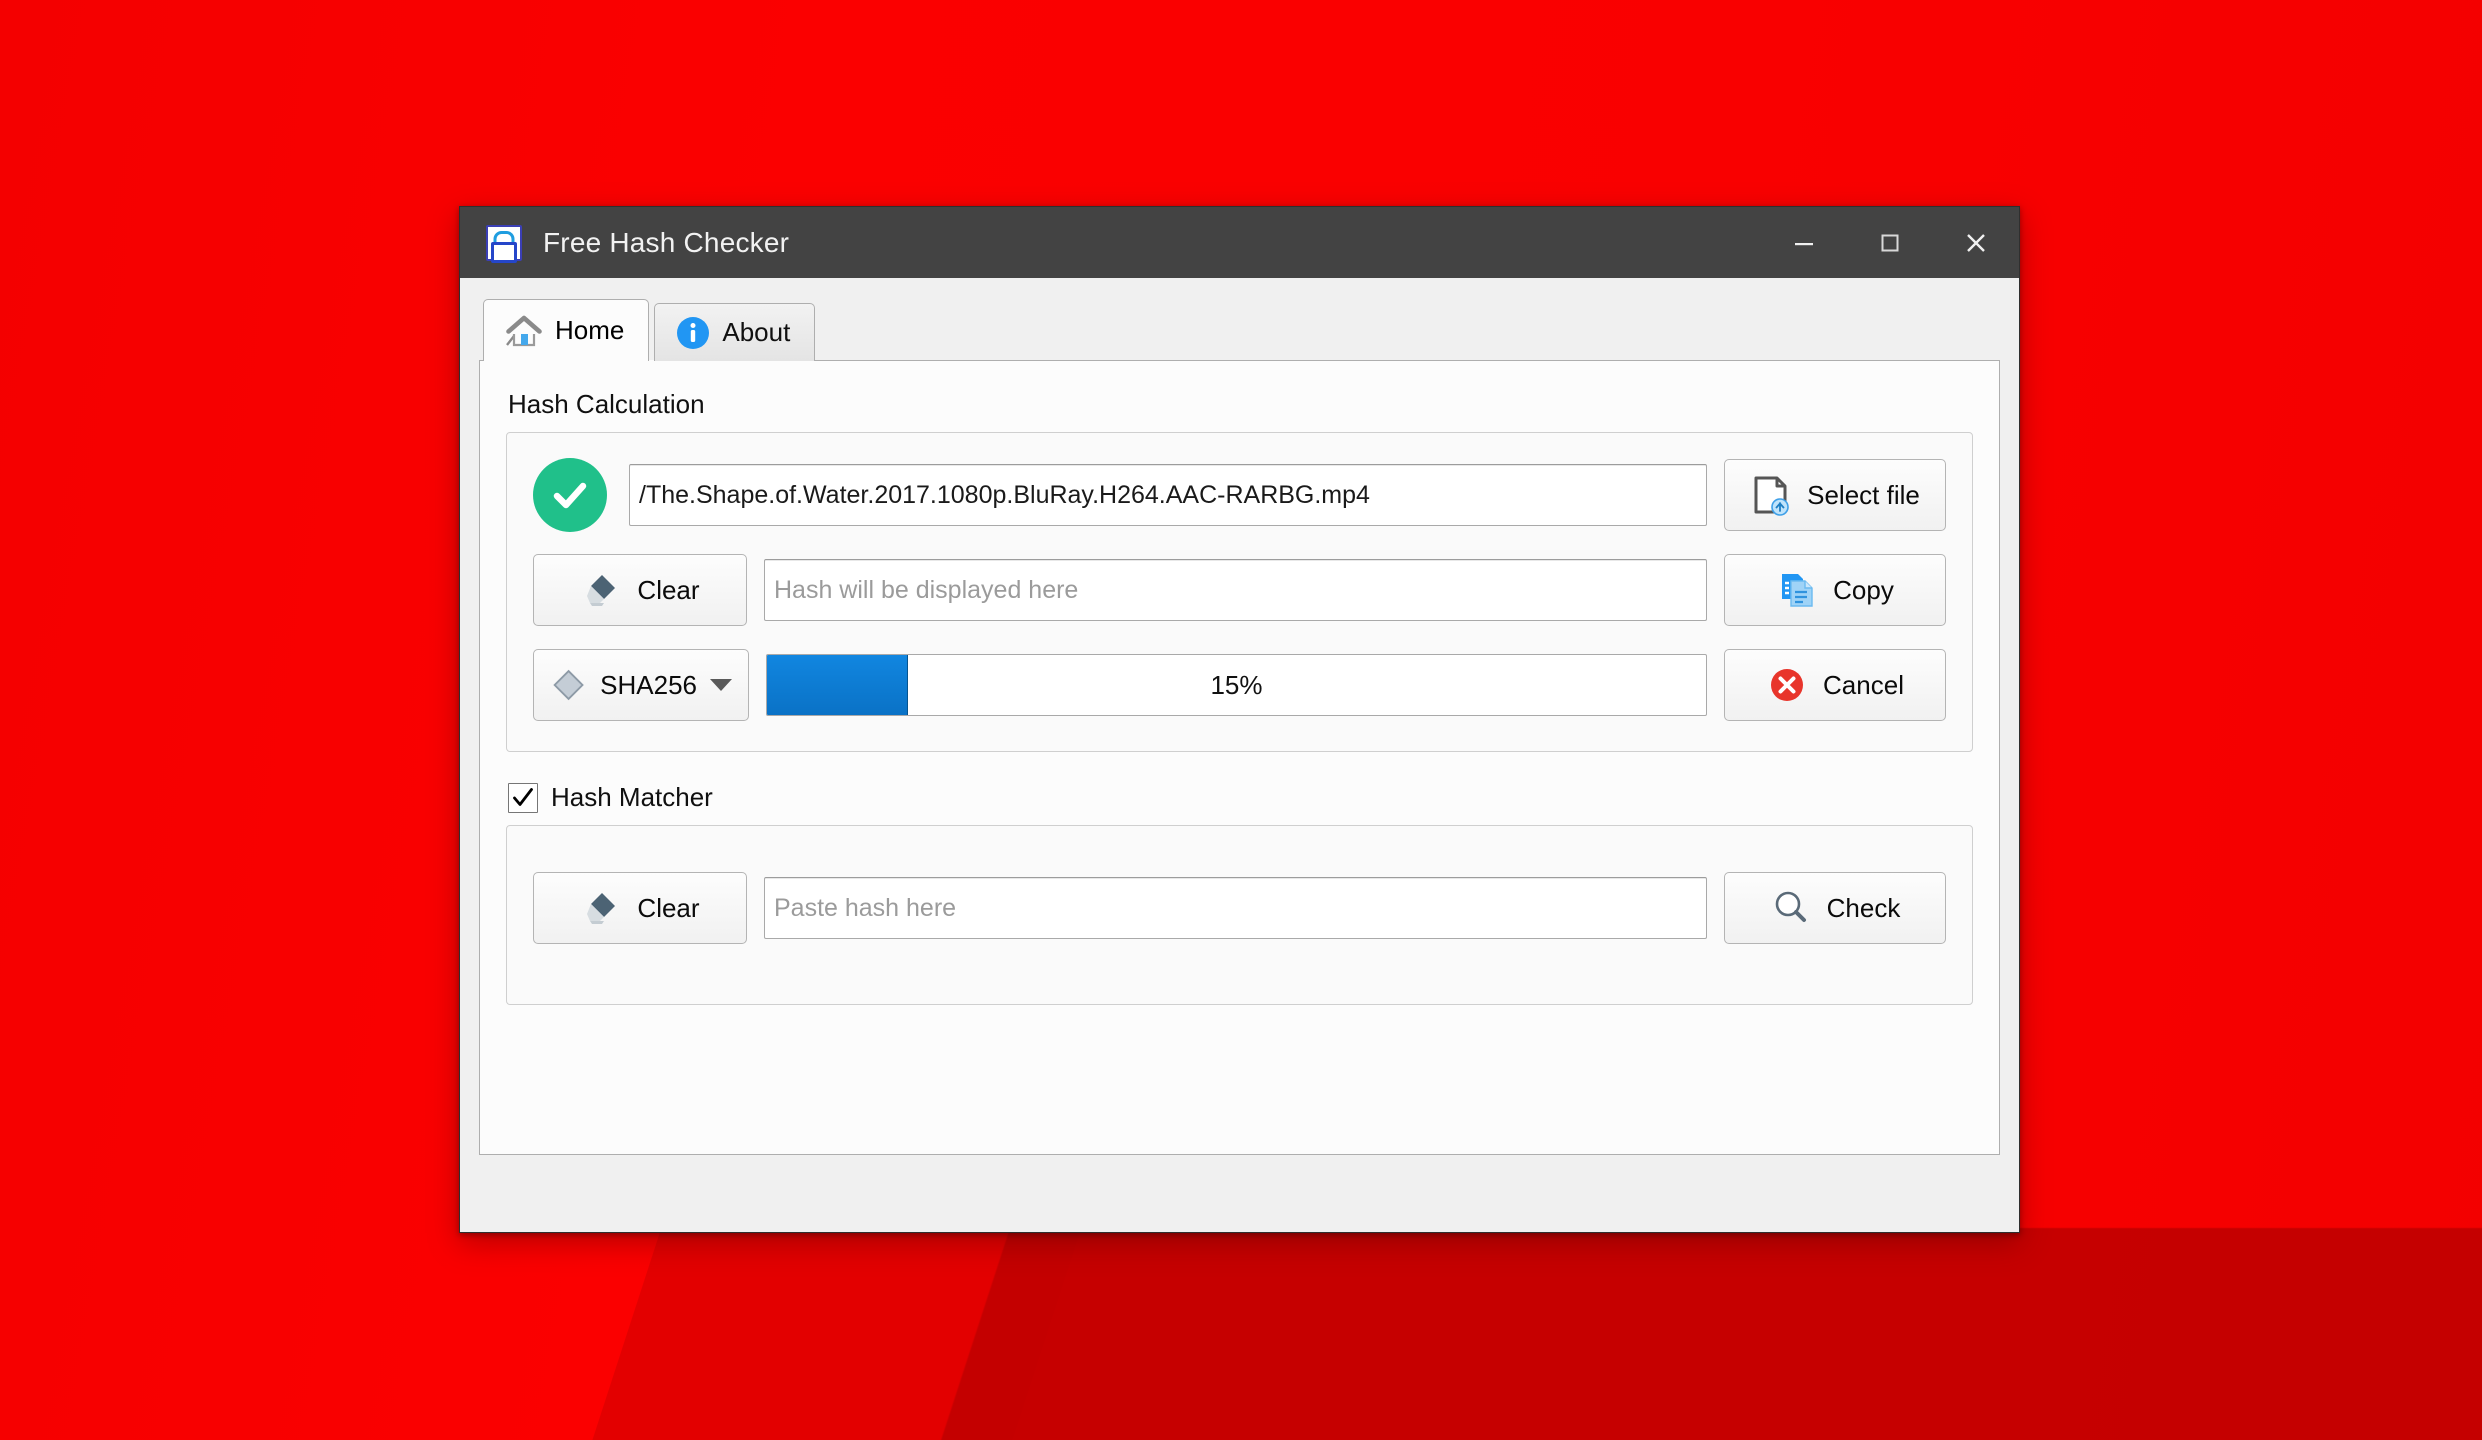 The width and height of the screenshot is (2482, 1440). Describe the element at coordinates (1797, 590) in the screenshot. I see `copy-documents-icon` at that location.